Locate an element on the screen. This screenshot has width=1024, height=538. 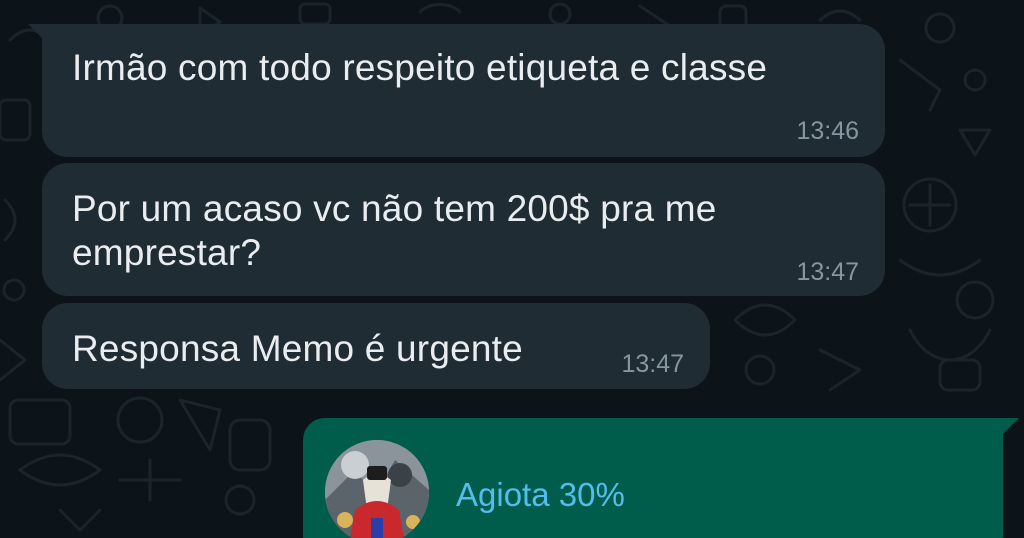
contact-avatar-icon is located at coordinates (377, 489).